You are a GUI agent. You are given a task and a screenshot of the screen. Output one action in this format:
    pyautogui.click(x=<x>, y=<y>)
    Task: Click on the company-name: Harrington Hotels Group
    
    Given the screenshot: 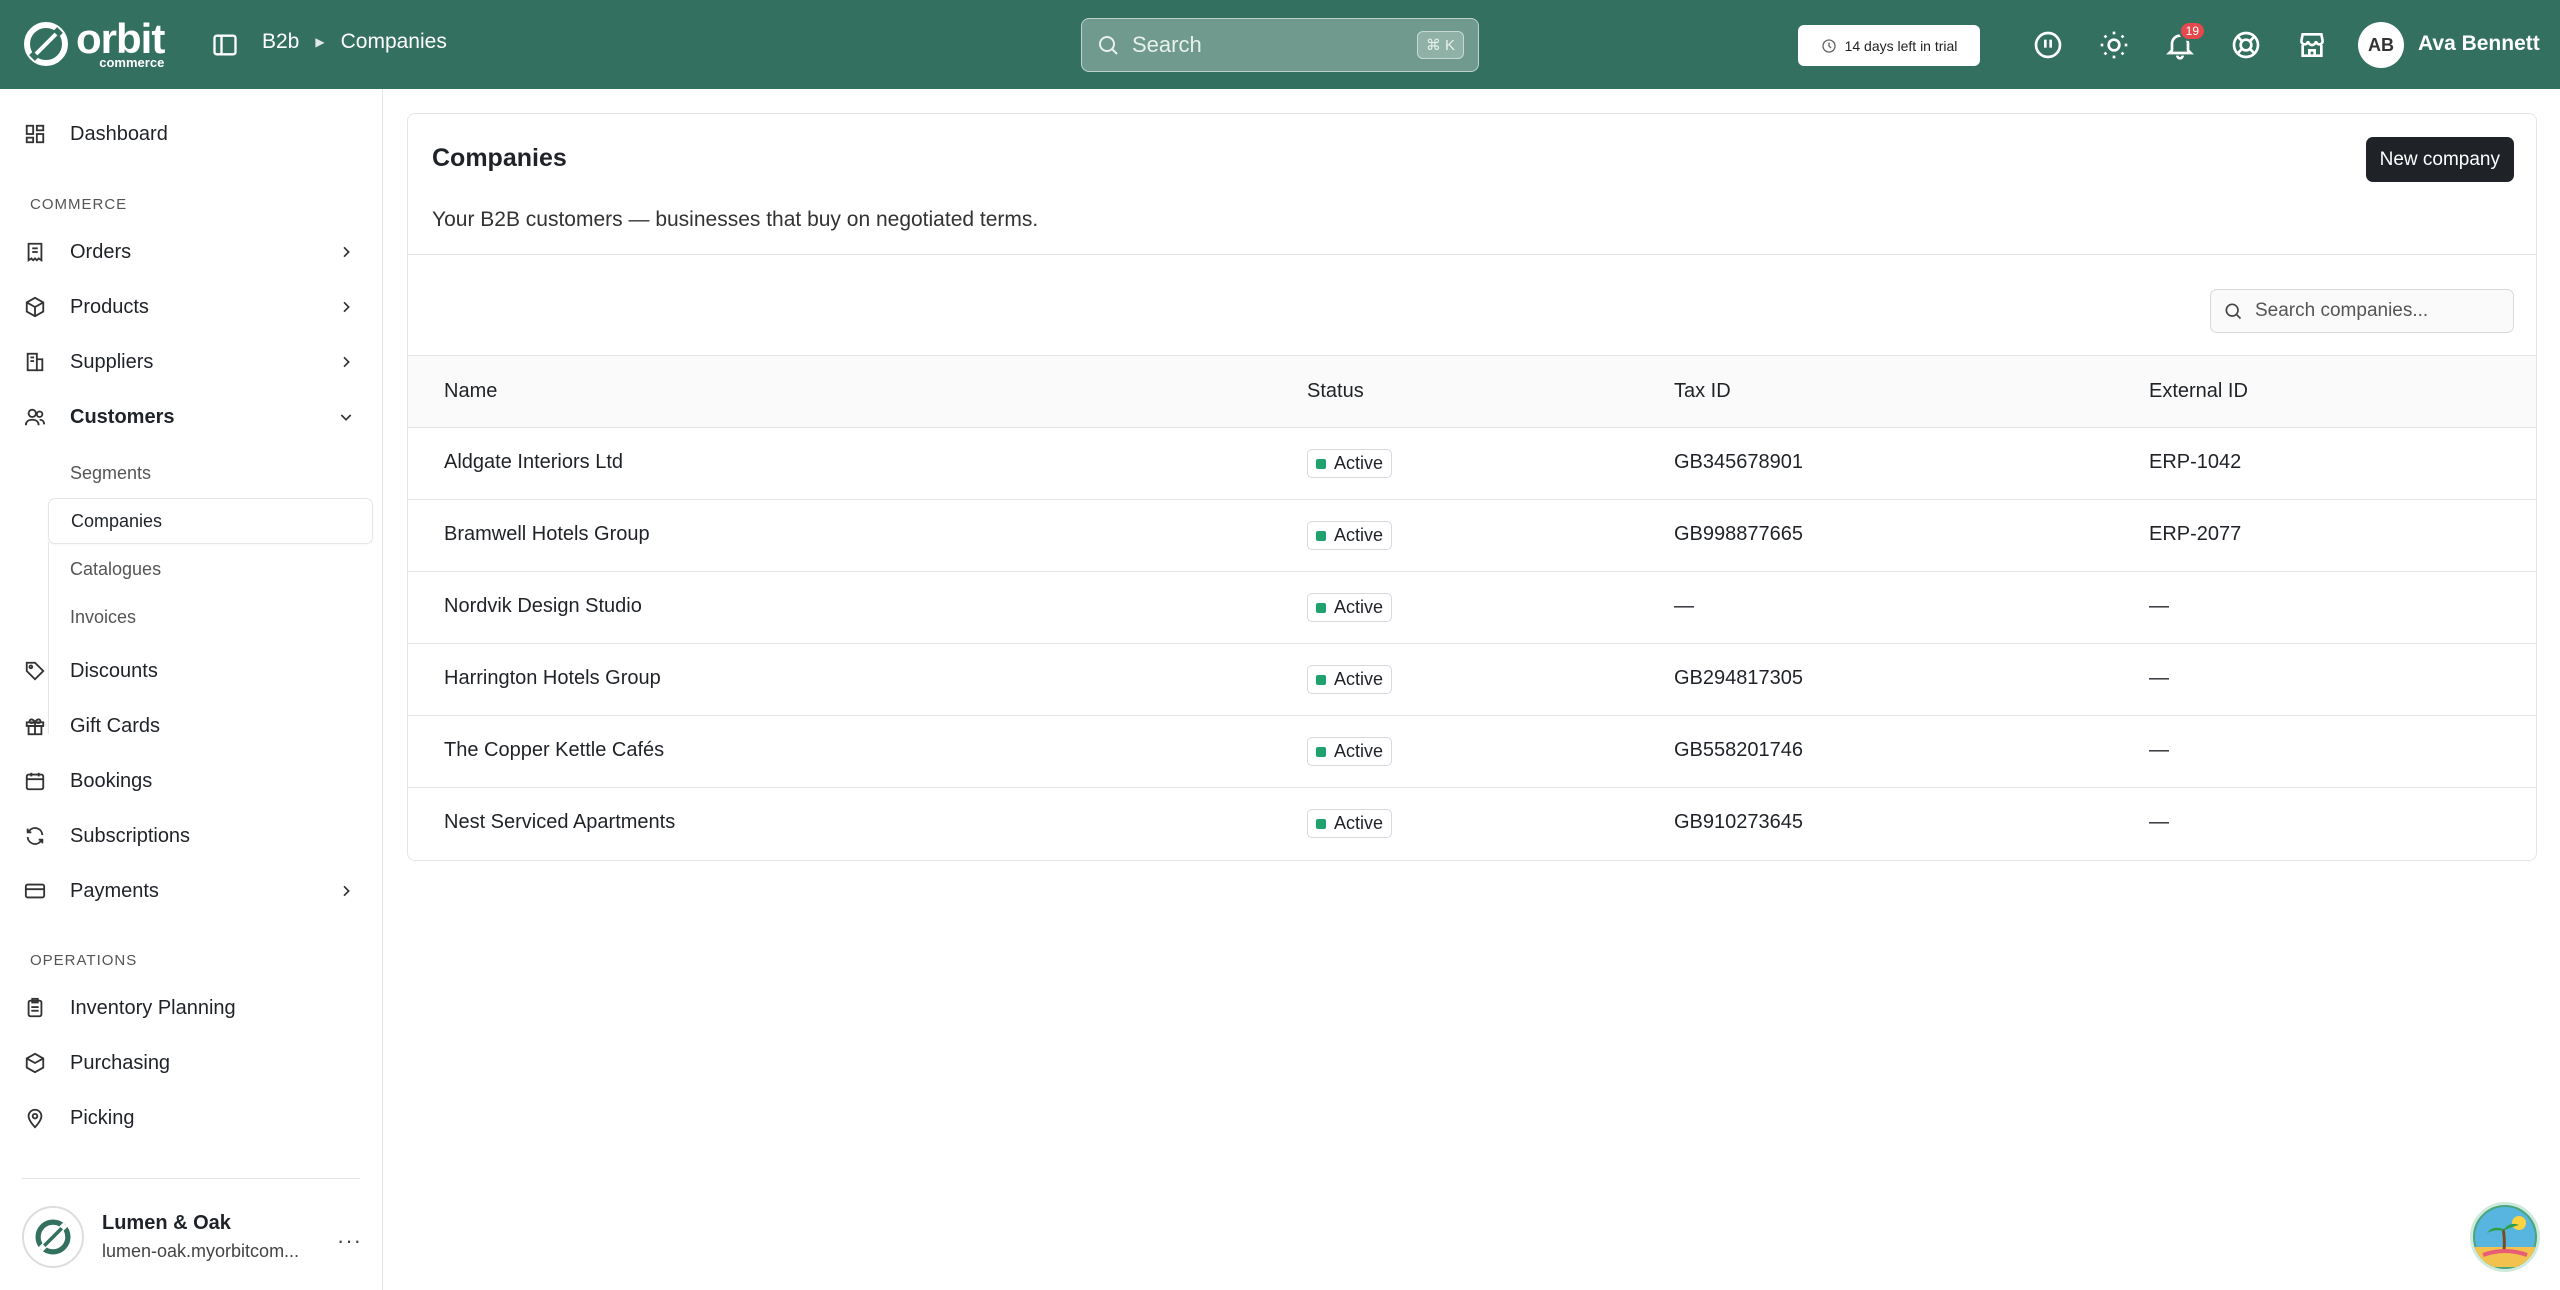 What is the action you would take?
    pyautogui.click(x=552, y=678)
    